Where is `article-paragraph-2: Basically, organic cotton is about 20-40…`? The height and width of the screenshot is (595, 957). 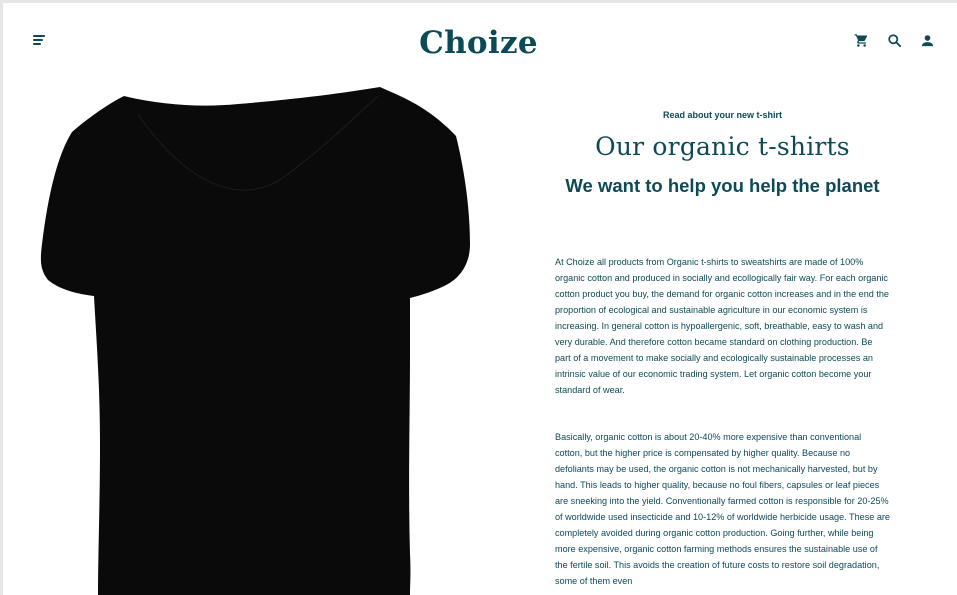
article-paragraph-2: Basically, organic cotton is about 20-40… is located at coordinates (722, 509).